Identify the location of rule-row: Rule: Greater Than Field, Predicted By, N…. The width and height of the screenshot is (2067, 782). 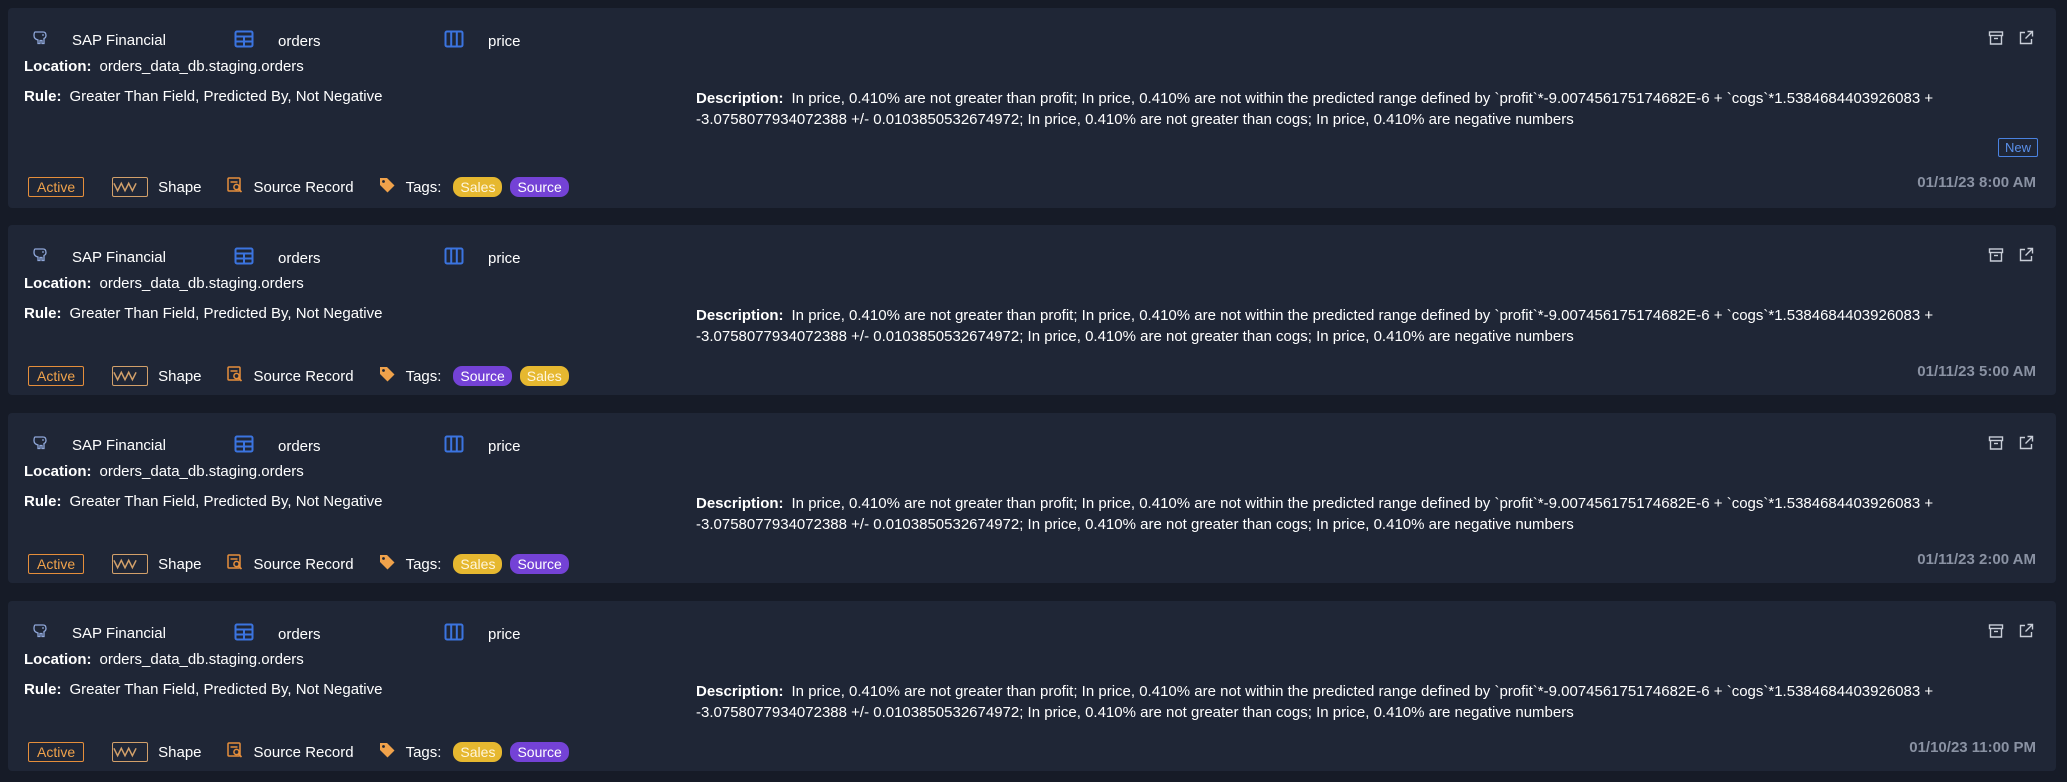
(203, 501).